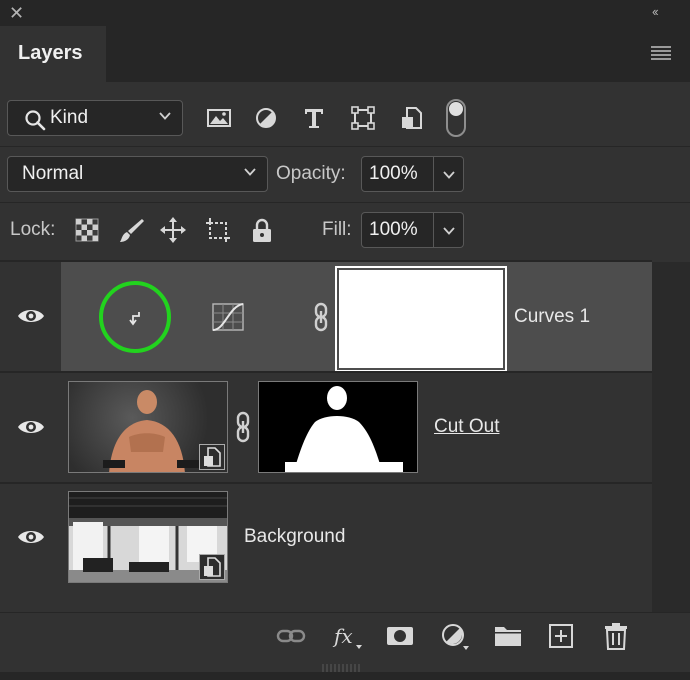 The image size is (690, 680). I want to click on lock-artboard-icon, so click(218, 230).